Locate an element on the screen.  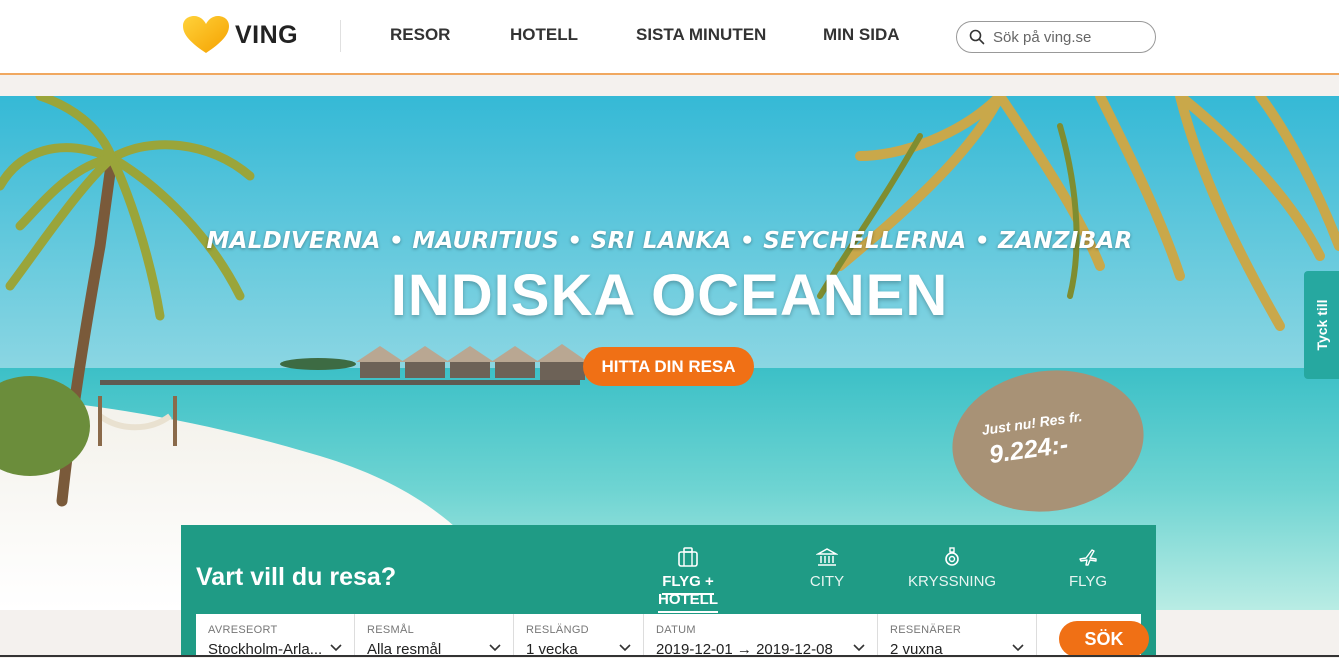
tab-label: FLYG is located at coordinates (1088, 581).